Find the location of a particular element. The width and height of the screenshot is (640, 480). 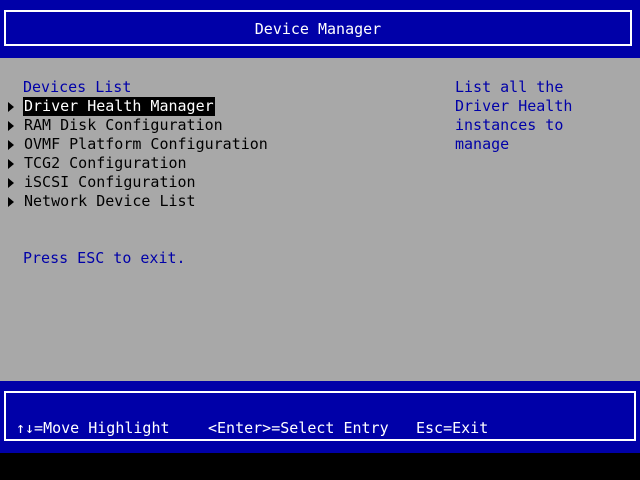

esc-hint: Press ESC to exit. is located at coordinates (104, 258).